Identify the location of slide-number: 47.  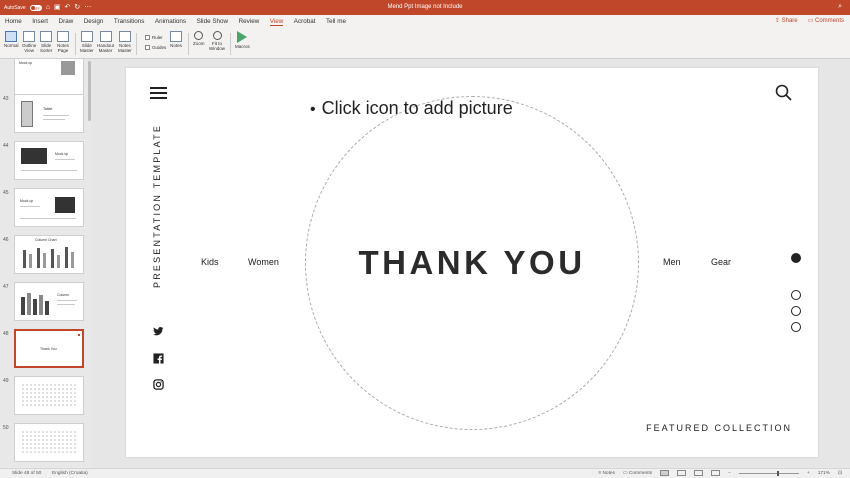
(6, 287).